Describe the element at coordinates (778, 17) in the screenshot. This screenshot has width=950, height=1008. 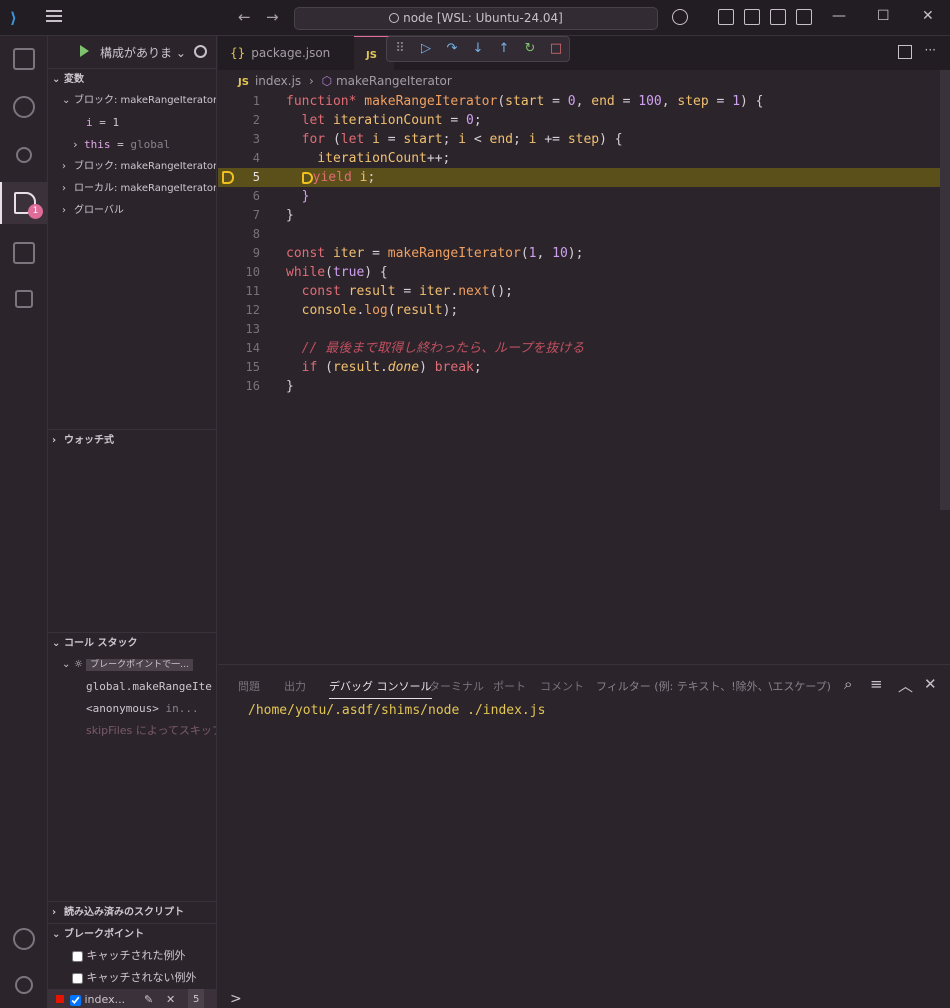
I see `toggle-secondary-sidebar-icon` at that location.